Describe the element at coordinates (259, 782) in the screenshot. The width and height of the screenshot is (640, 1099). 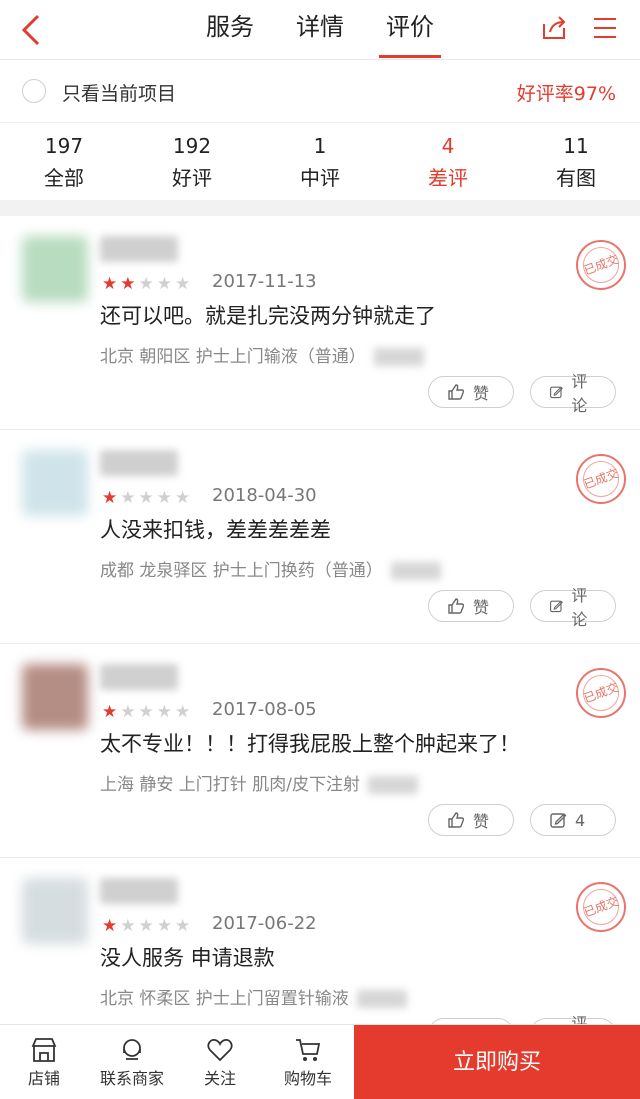
I see `review-meta: 上海 静安 上门打针 肌肉/皮下注射` at that location.